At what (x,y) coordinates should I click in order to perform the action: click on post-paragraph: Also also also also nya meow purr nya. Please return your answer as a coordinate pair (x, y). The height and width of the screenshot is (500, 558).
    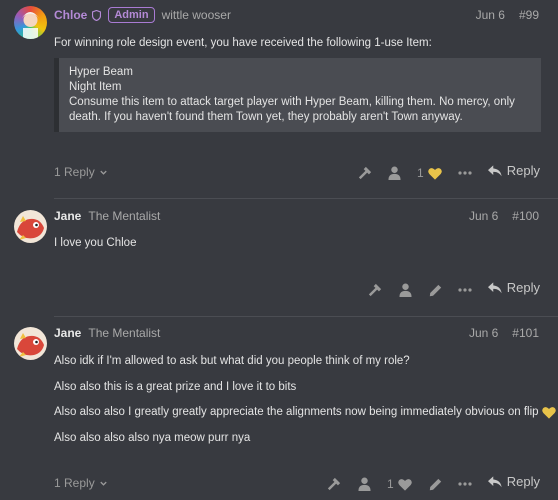
    Looking at the image, I should click on (152, 438).